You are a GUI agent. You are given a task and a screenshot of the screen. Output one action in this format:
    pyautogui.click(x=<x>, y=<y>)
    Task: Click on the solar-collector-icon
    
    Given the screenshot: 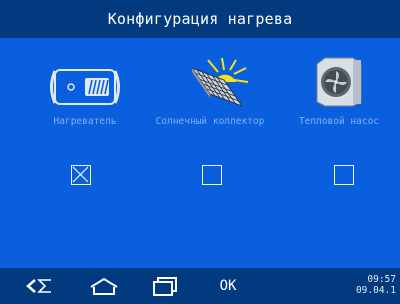 What is the action you would take?
    pyautogui.click(x=210, y=82)
    